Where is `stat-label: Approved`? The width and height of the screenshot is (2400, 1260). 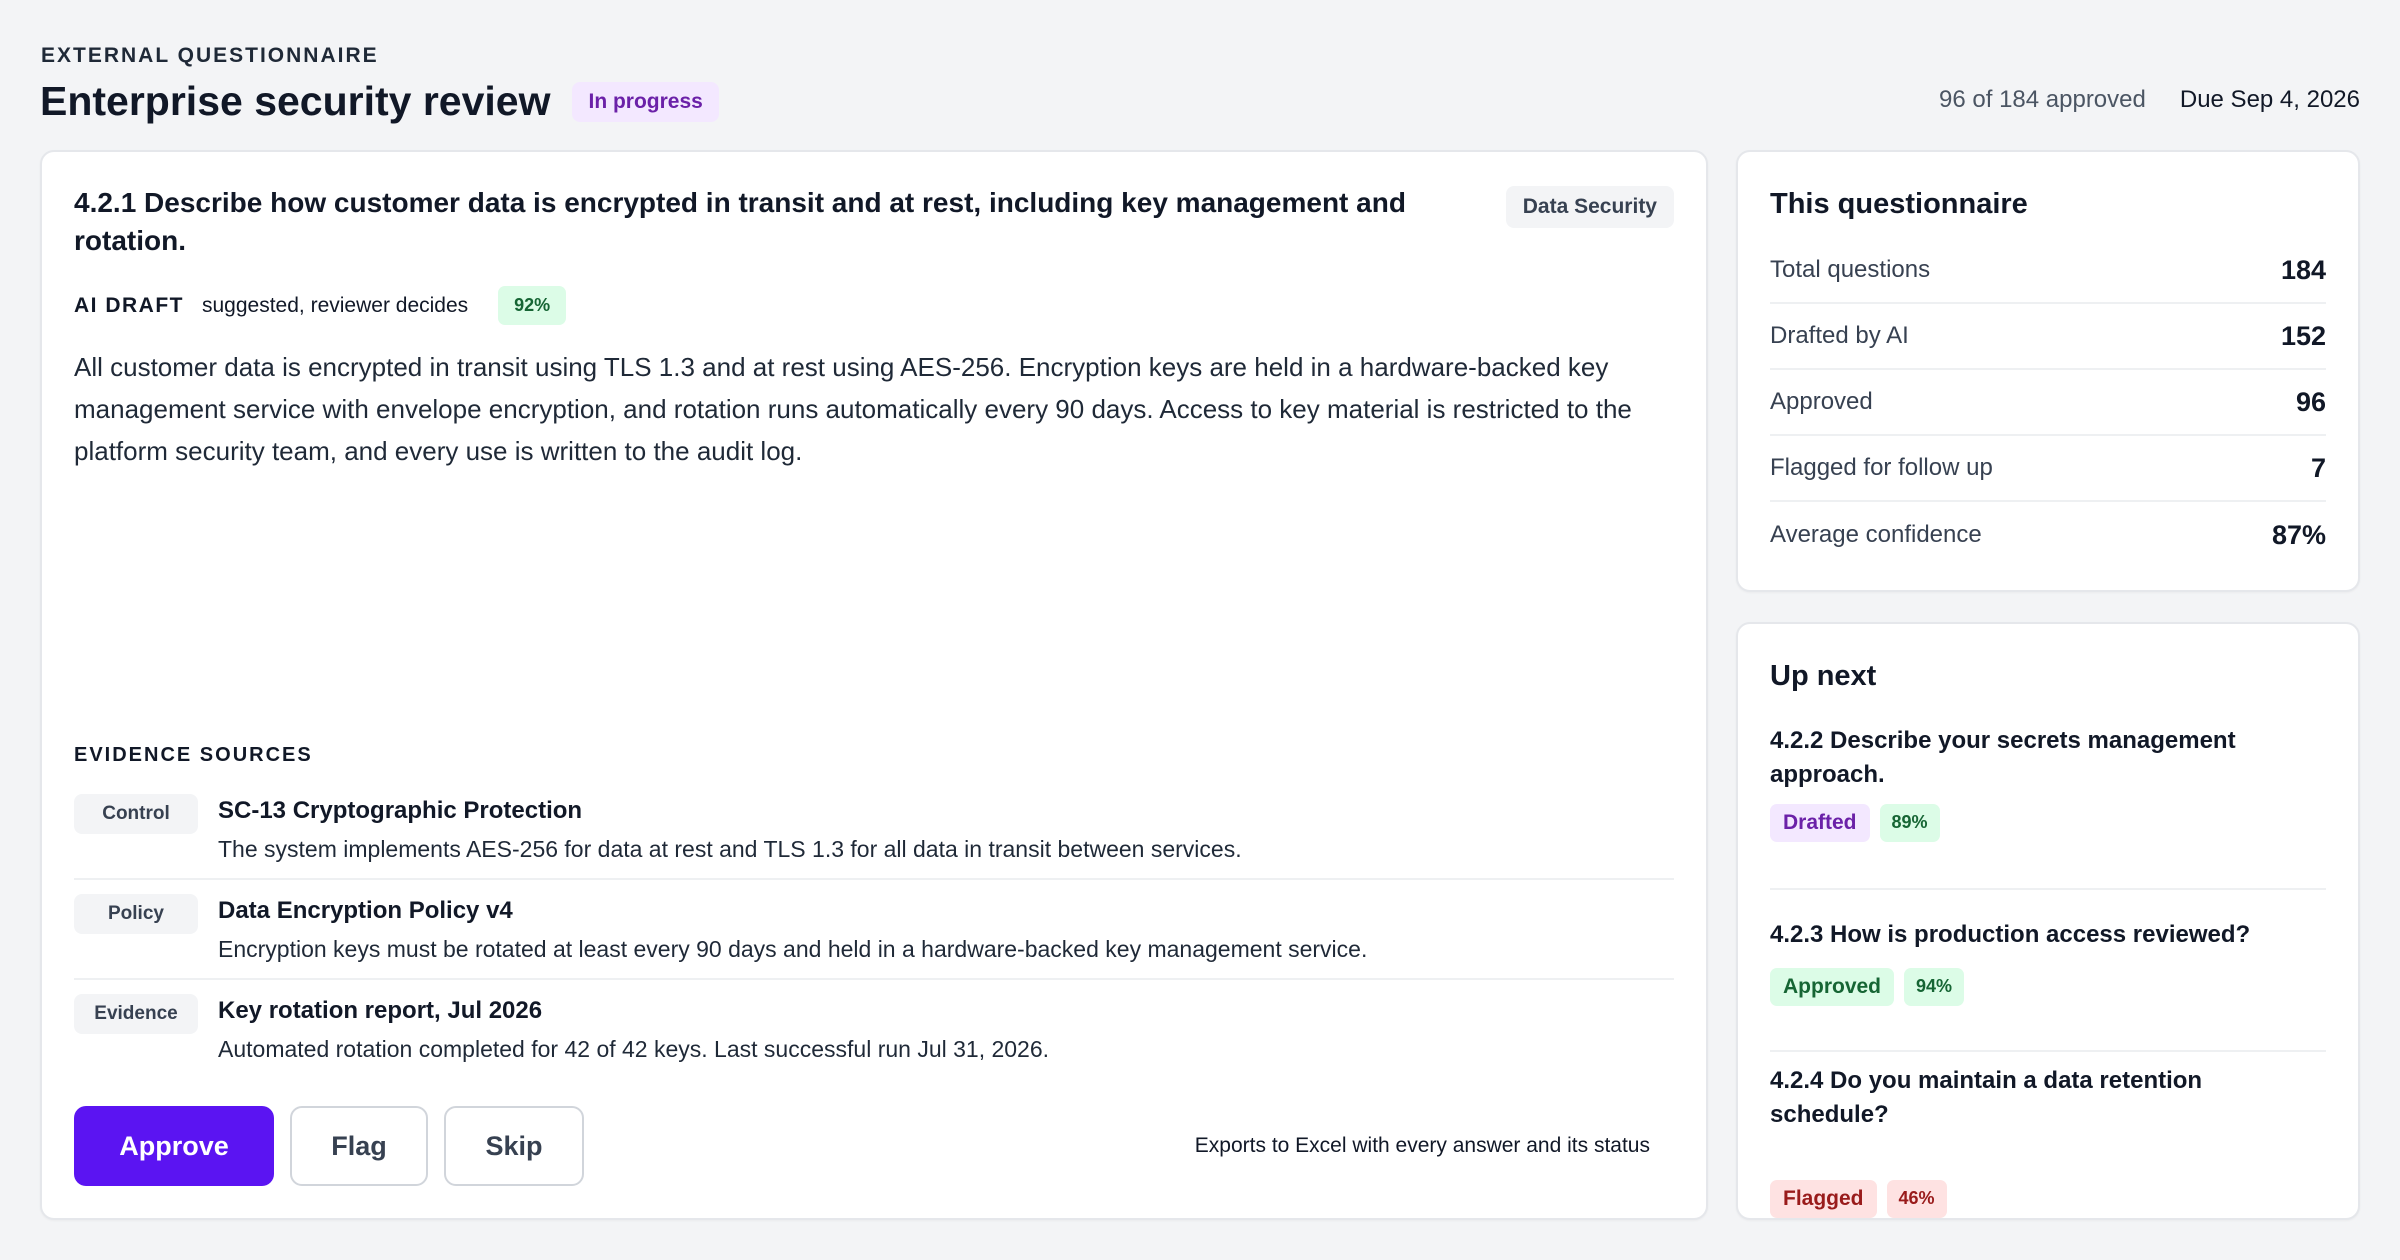 stat-label: Approved is located at coordinates (1821, 401).